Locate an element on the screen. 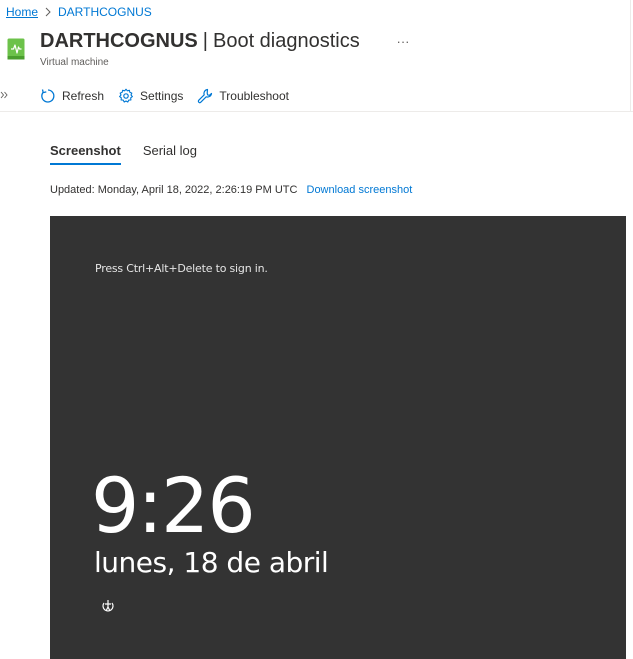  refresh-icon is located at coordinates (48, 96).